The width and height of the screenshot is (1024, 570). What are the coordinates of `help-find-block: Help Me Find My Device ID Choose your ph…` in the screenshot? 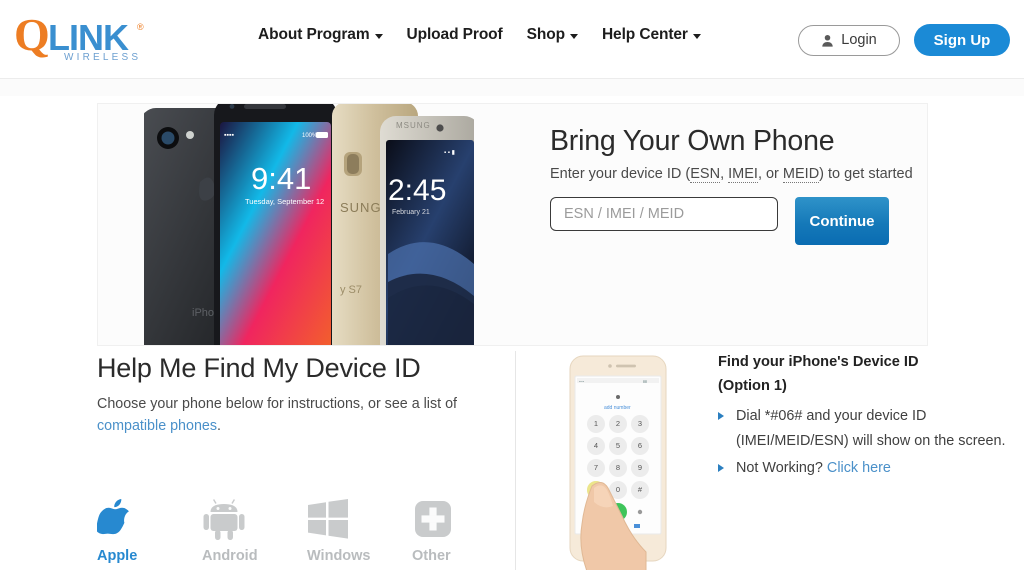 It's located at (297, 395).